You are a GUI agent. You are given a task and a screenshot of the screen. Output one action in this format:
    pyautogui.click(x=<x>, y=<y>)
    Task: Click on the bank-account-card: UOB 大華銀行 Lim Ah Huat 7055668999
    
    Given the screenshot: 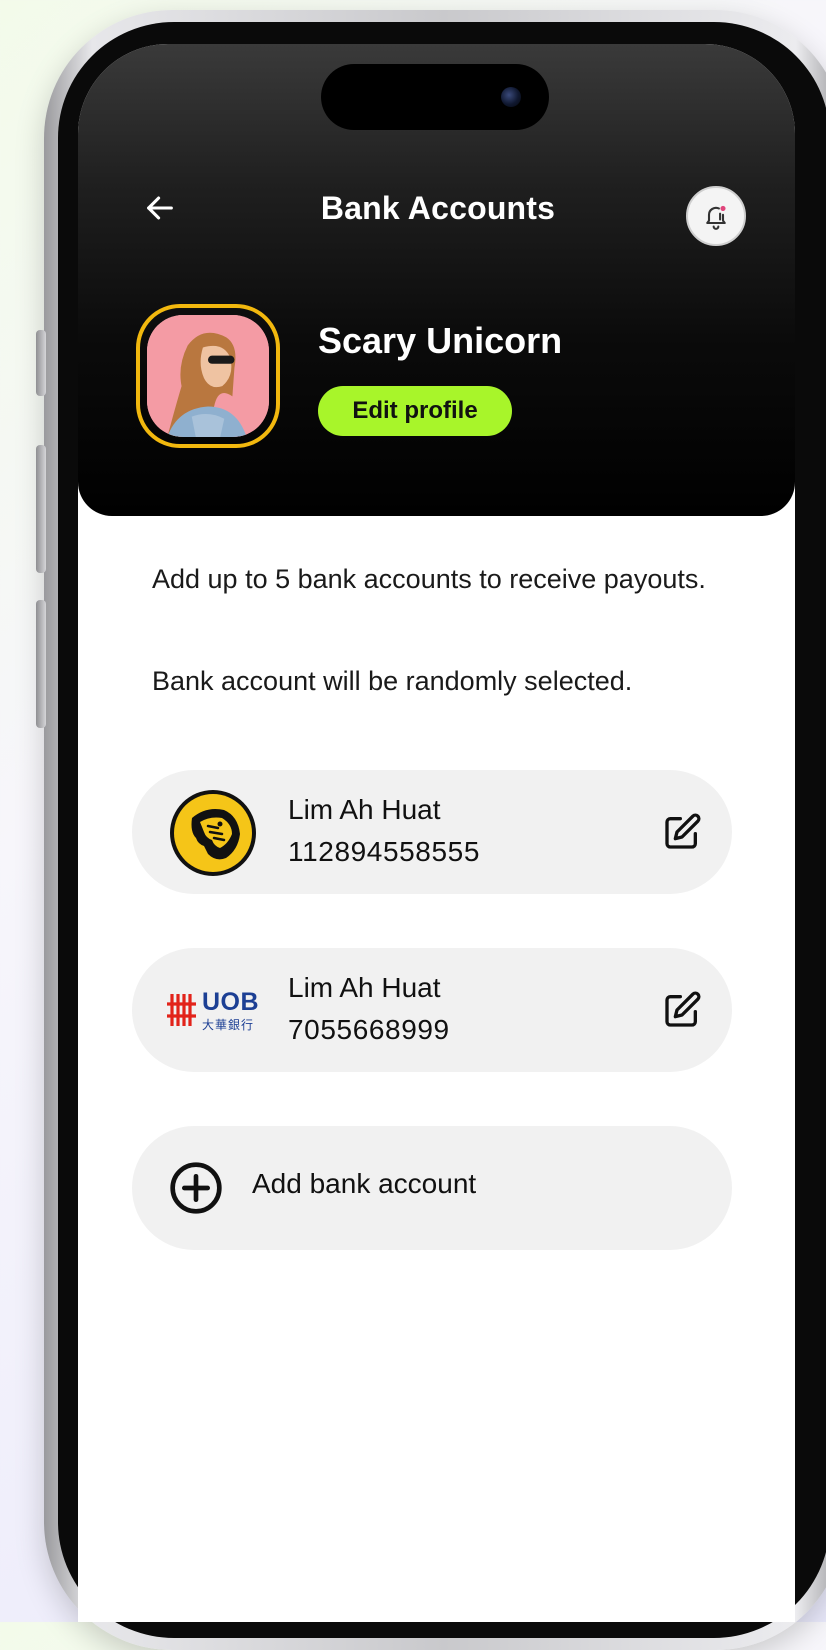 What is the action you would take?
    pyautogui.click(x=432, y=1010)
    